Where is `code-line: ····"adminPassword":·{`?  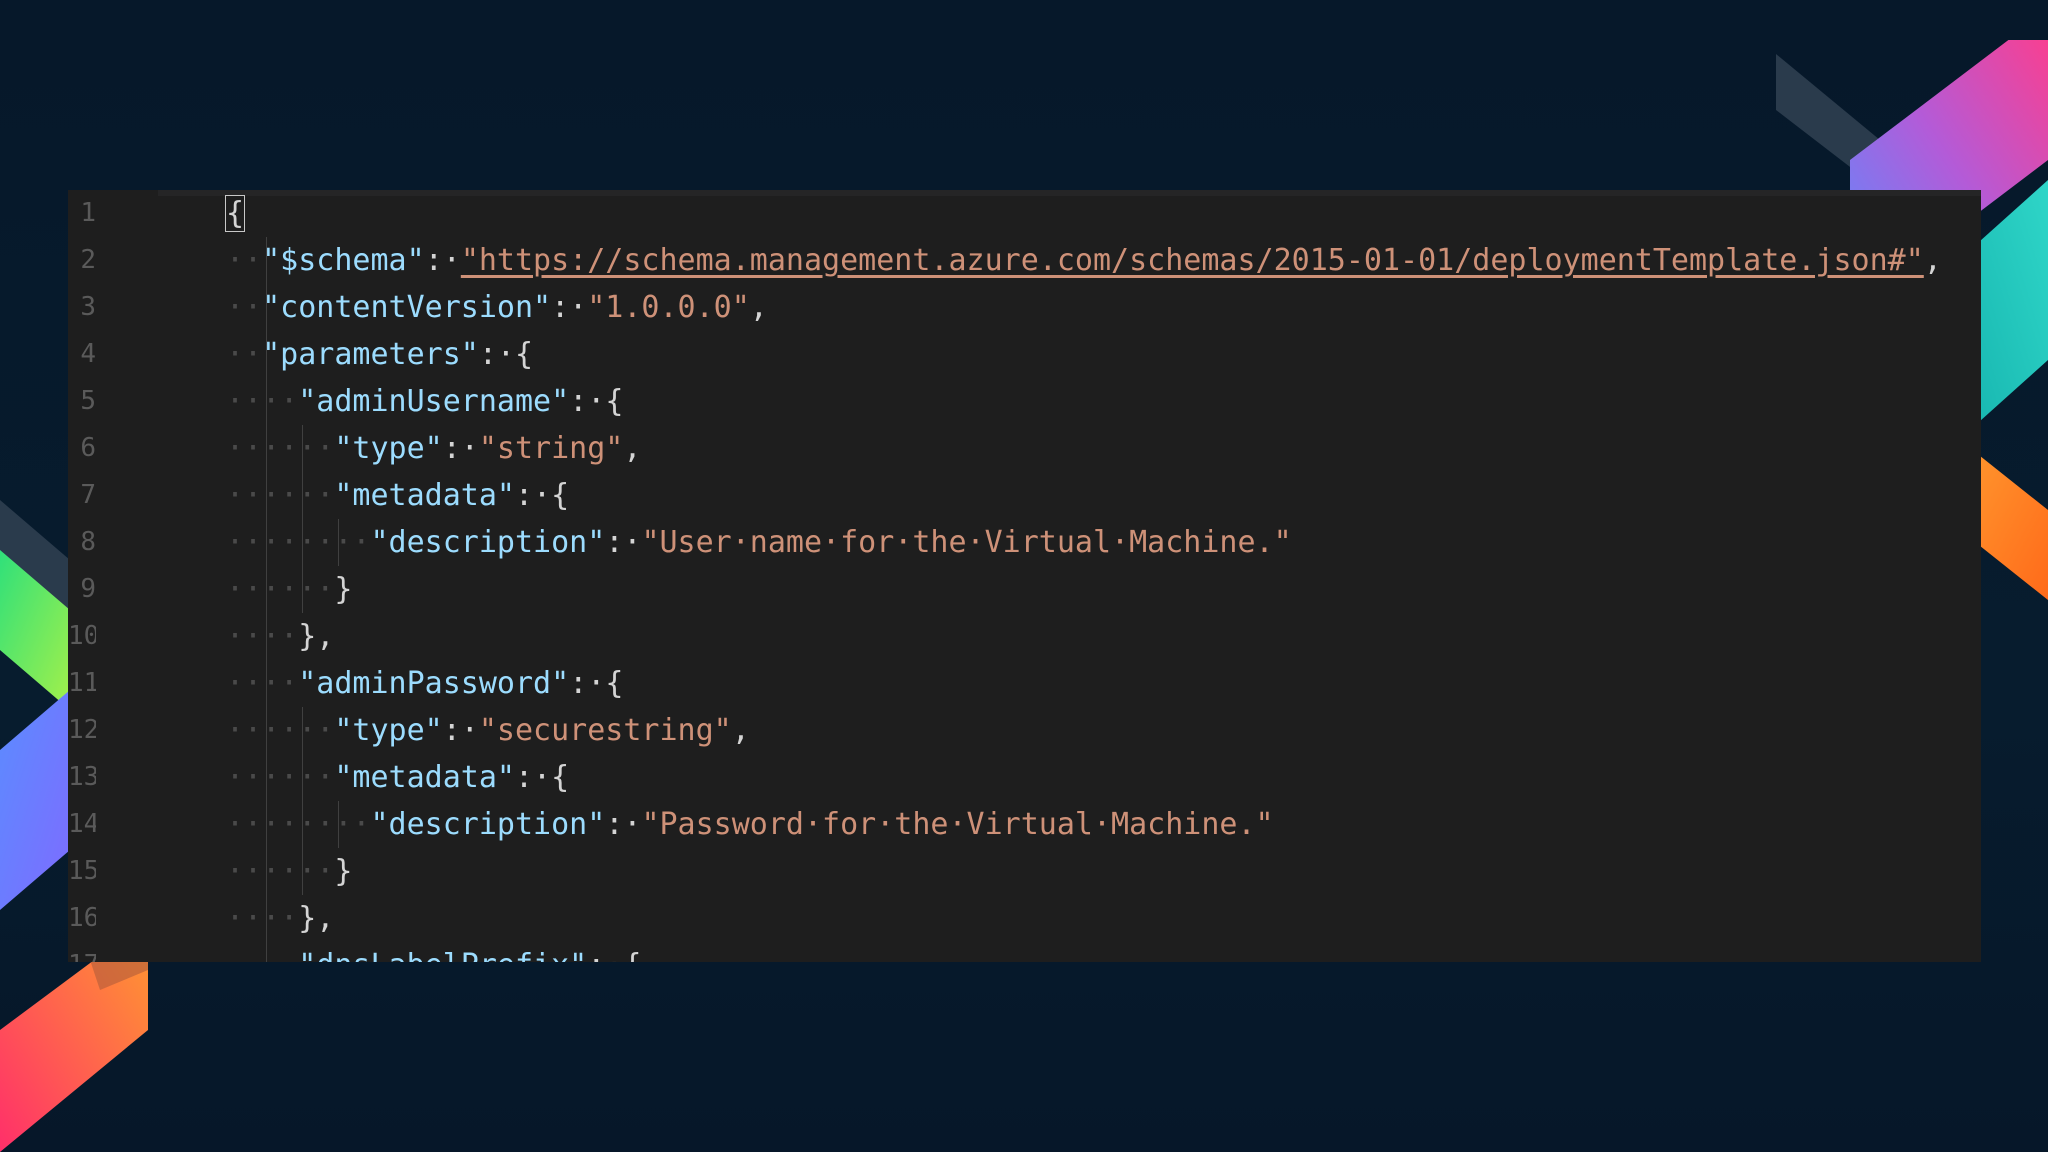 code-line: ····"adminPassword":·{ is located at coordinates (424, 683).